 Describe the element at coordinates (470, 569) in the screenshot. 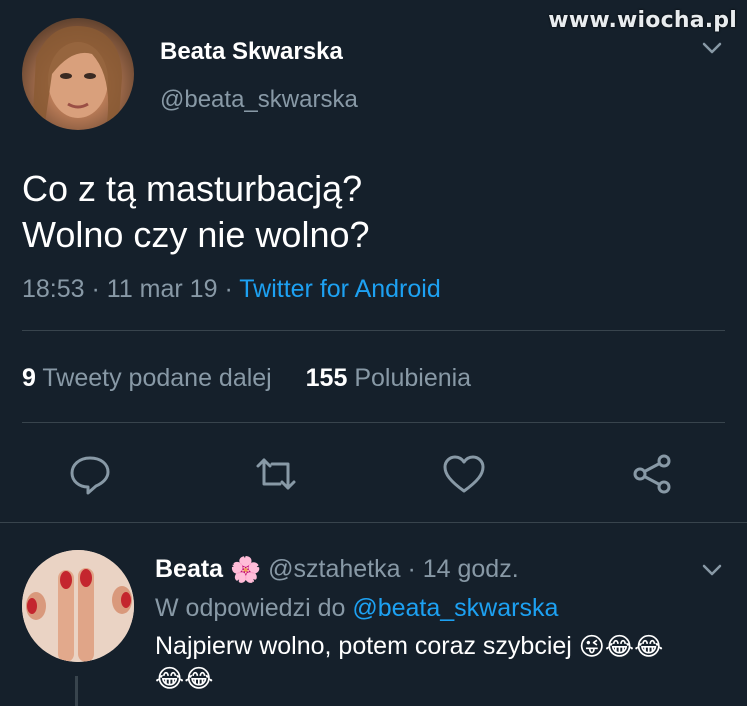

I see `reply-time: 14 godz.` at that location.